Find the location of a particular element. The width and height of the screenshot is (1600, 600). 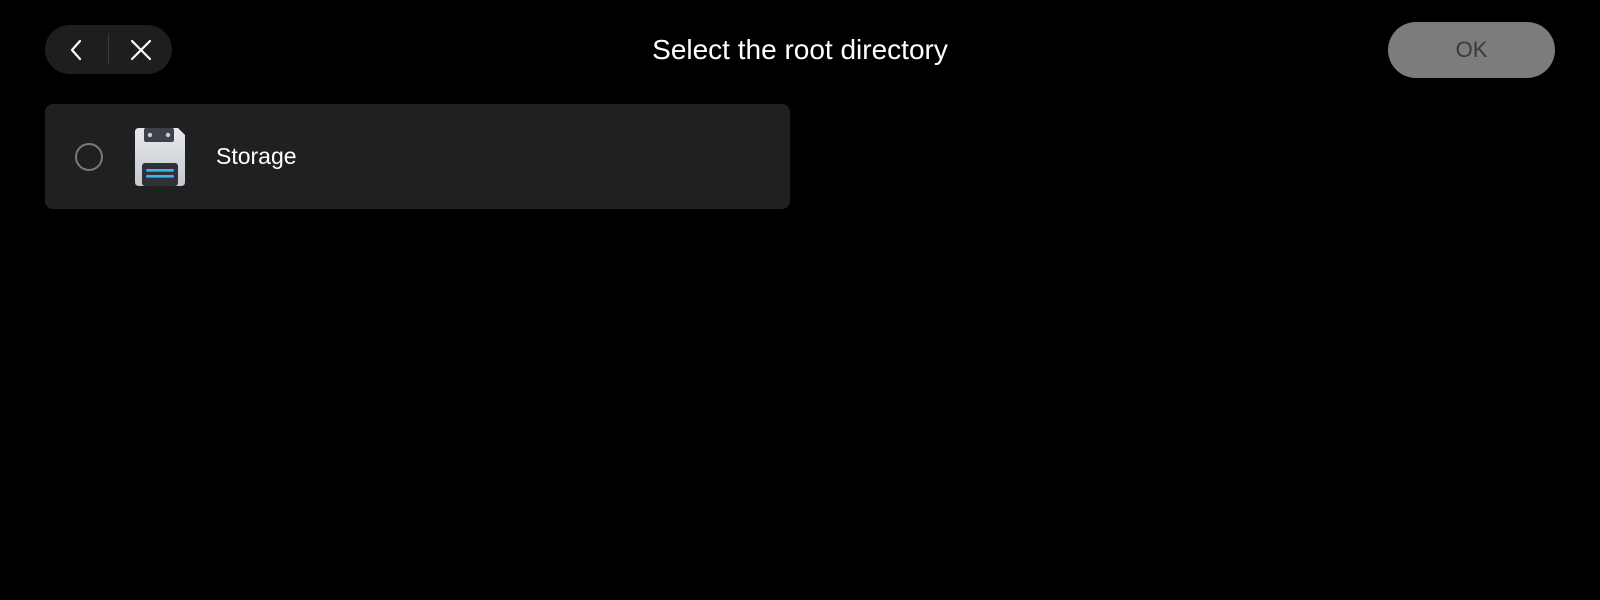

page-title-wrapper: Select the root directory is located at coordinates (800, 50).